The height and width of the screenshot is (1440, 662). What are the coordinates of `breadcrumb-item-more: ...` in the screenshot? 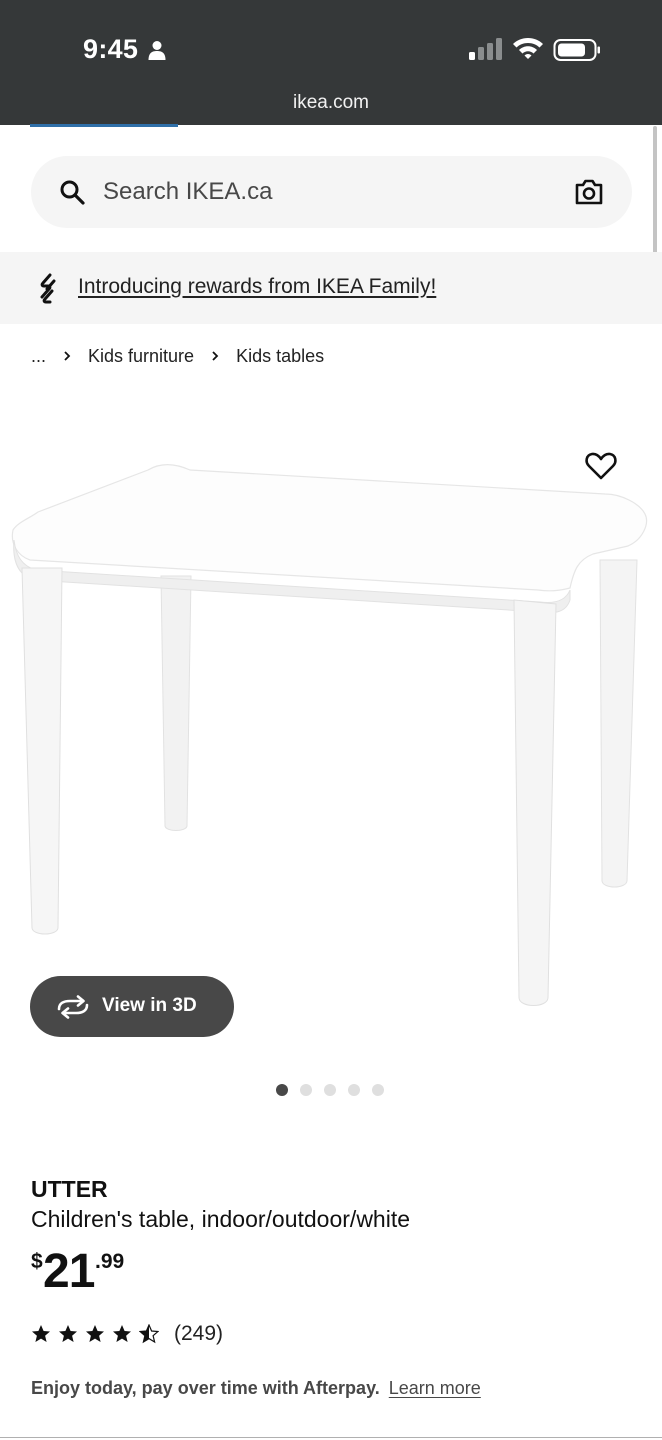 It's located at (38, 356).